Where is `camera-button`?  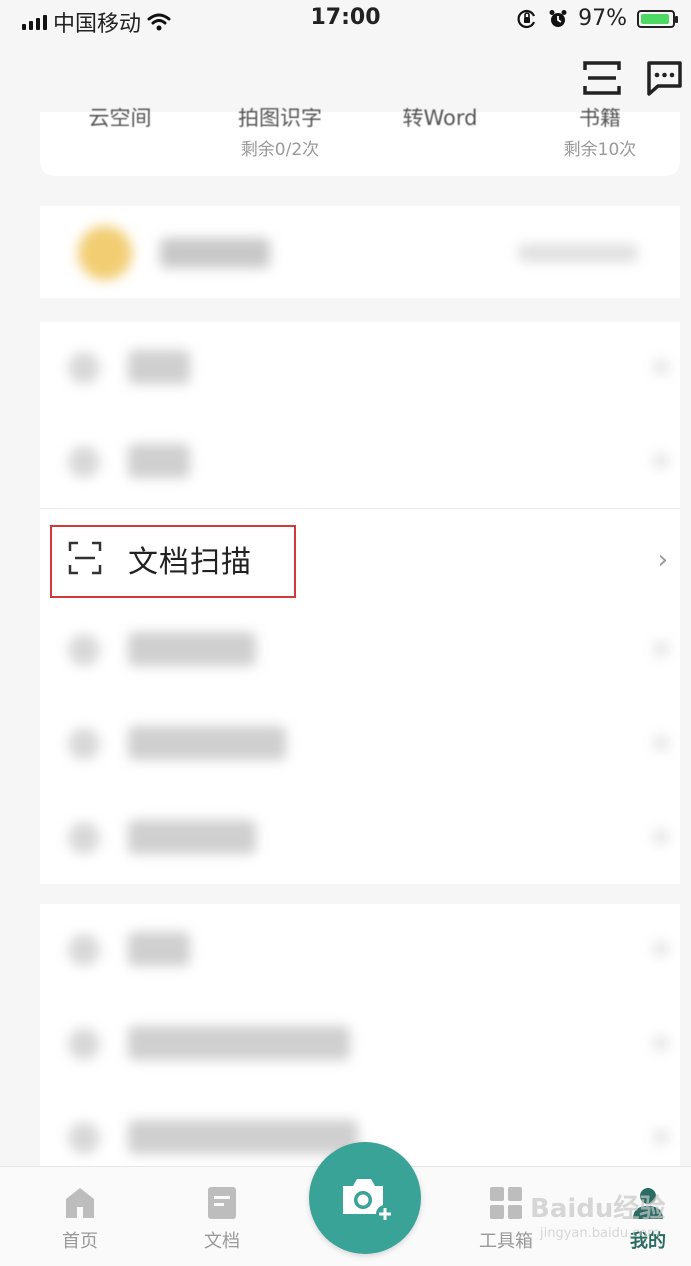
camera-button is located at coordinates (365, 1198).